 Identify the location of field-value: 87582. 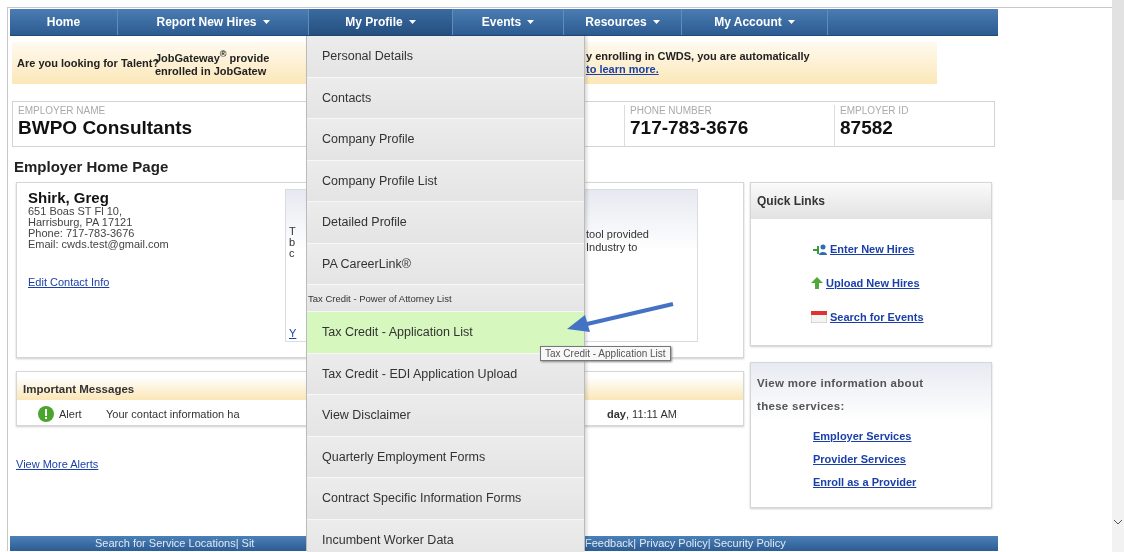
(866, 128).